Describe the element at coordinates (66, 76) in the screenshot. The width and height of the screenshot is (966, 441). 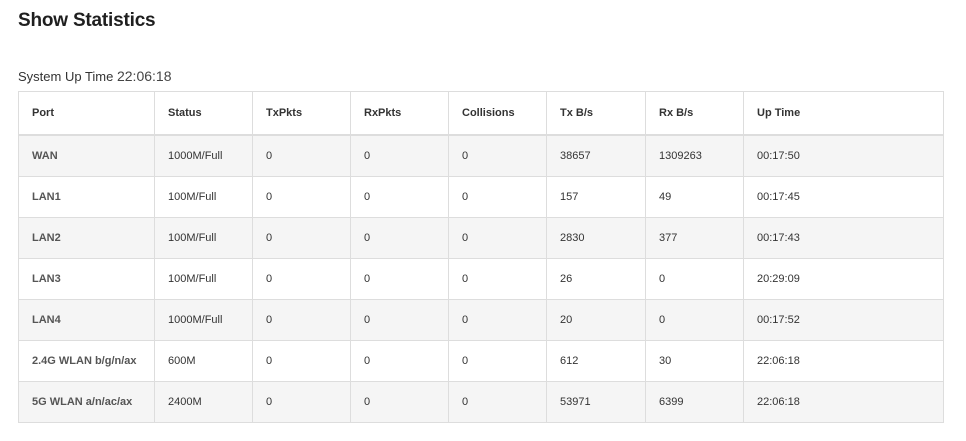
I see `uptime-label: System Up Time` at that location.